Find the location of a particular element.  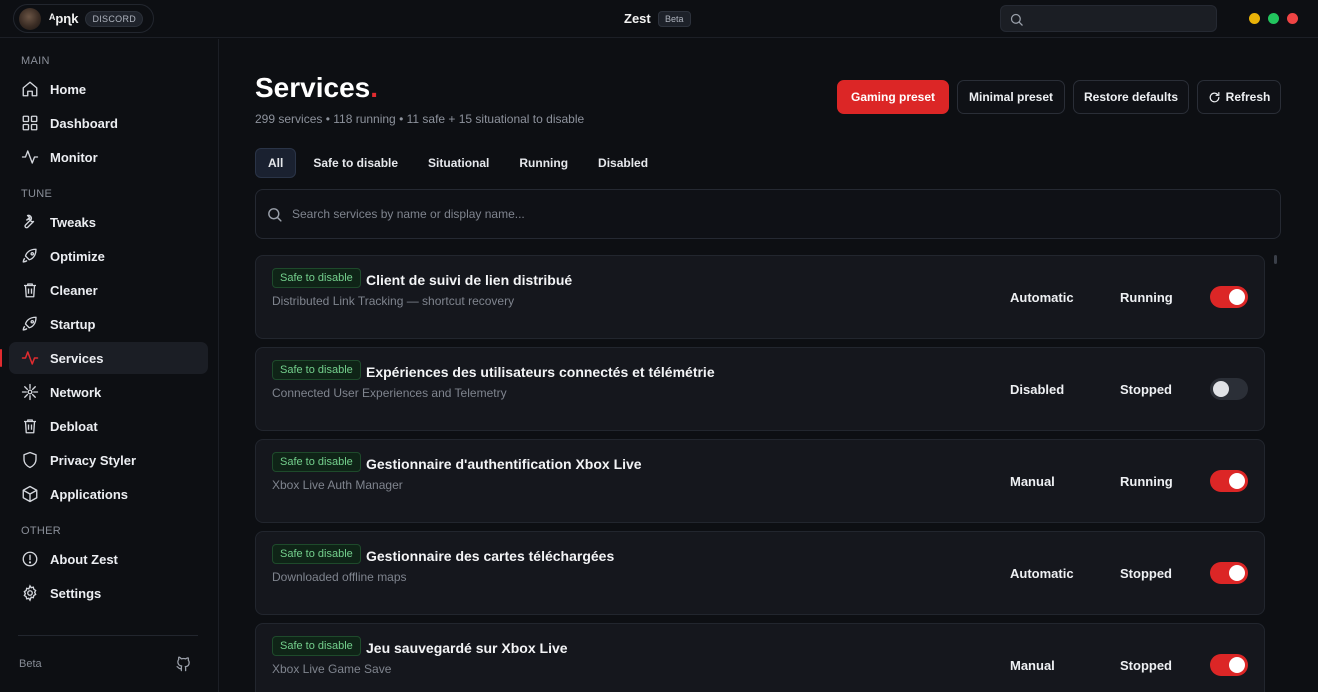

avatar is located at coordinates (30, 18).